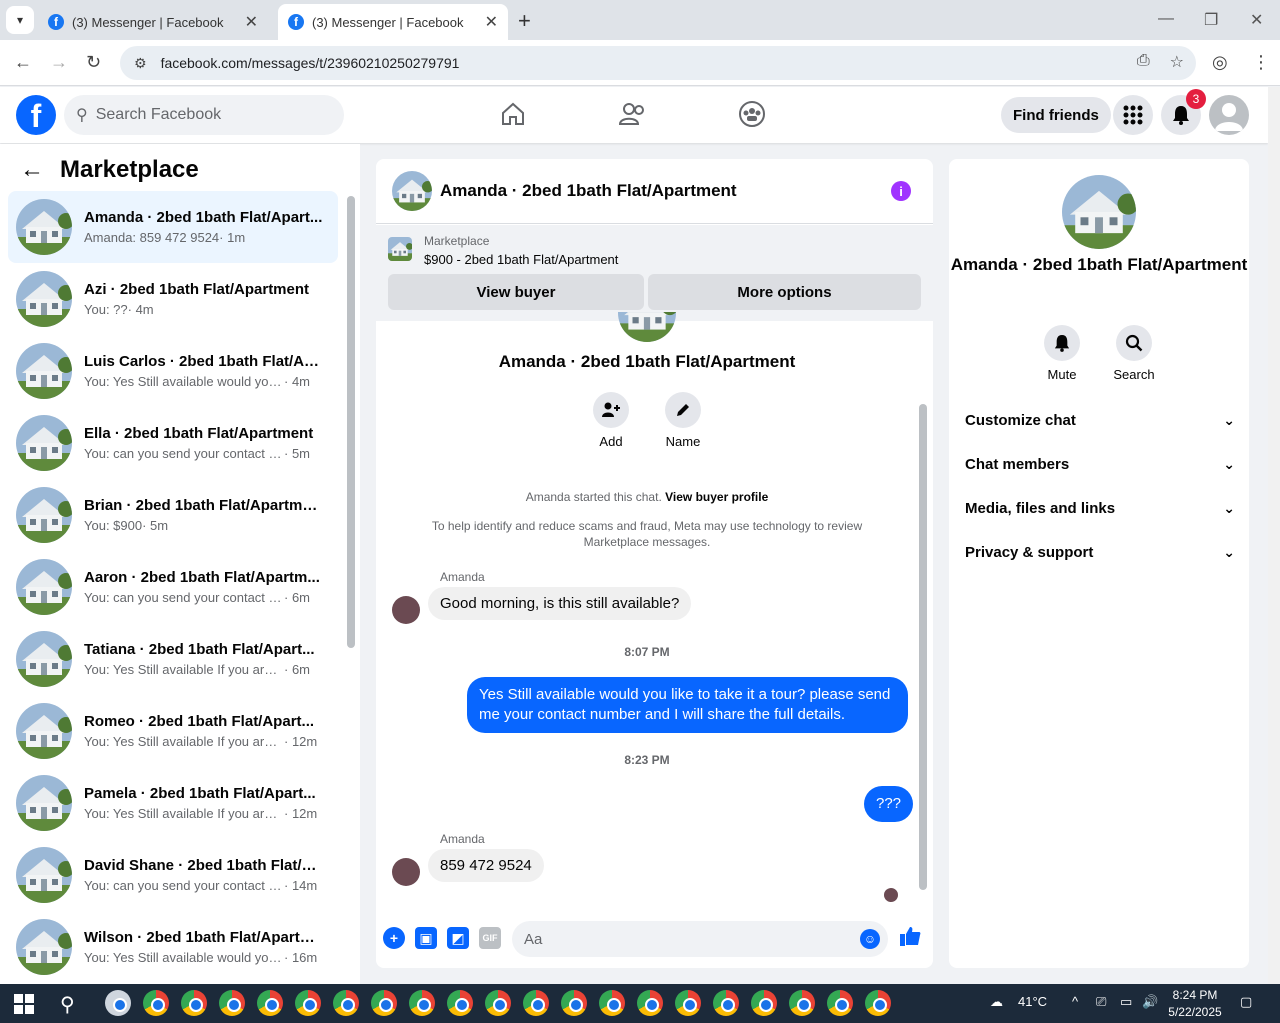 Image resolution: width=1280 pixels, height=1023 pixels. What do you see at coordinates (23, 62) in the screenshot?
I see `back-icon: ←` at bounding box center [23, 62].